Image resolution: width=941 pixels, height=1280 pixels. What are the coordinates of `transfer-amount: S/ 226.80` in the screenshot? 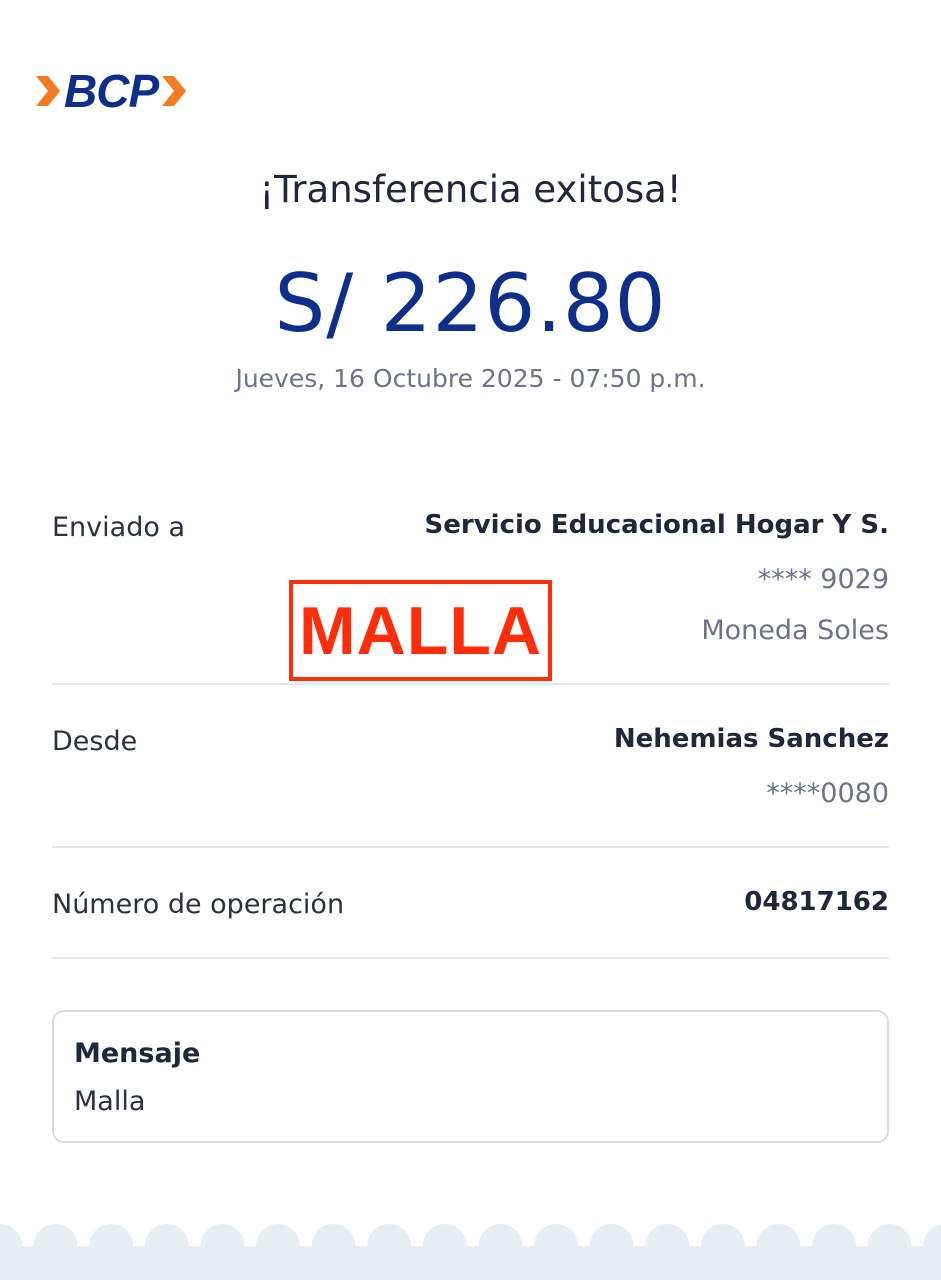 It's located at (470, 303).